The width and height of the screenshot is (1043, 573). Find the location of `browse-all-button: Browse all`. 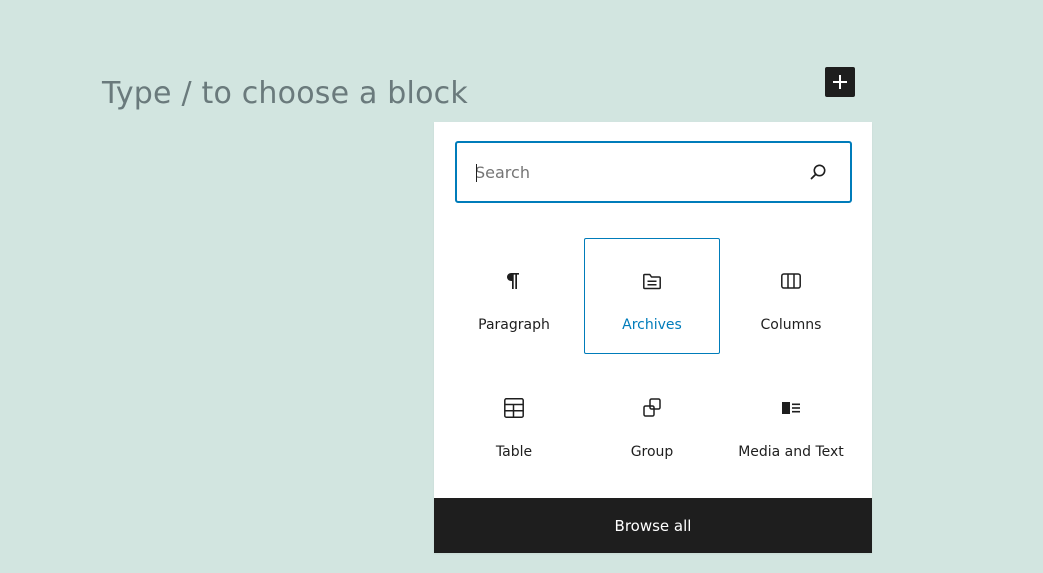

browse-all-button: Browse all is located at coordinates (653, 525).